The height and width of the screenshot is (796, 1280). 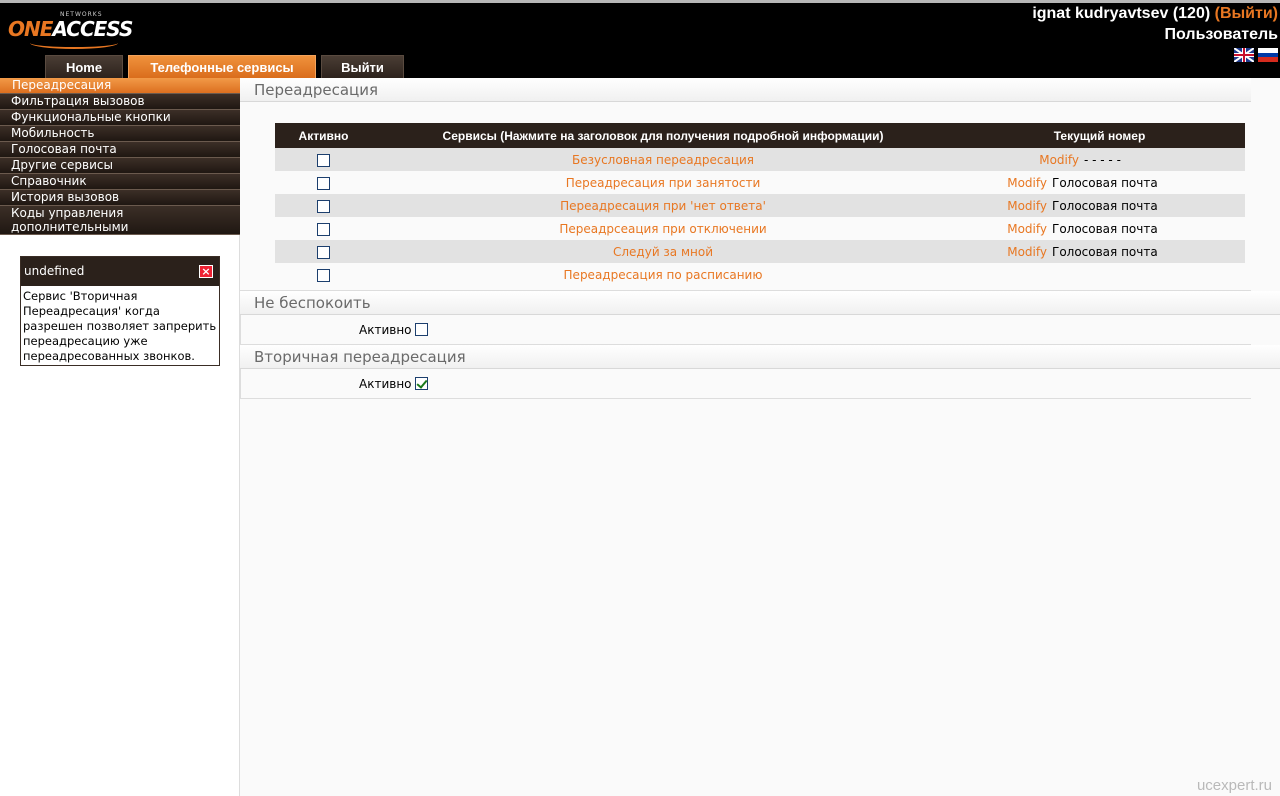 What do you see at coordinates (120, 86) in the screenshot?
I see `sidebar-item-forwarding: Переадресация` at bounding box center [120, 86].